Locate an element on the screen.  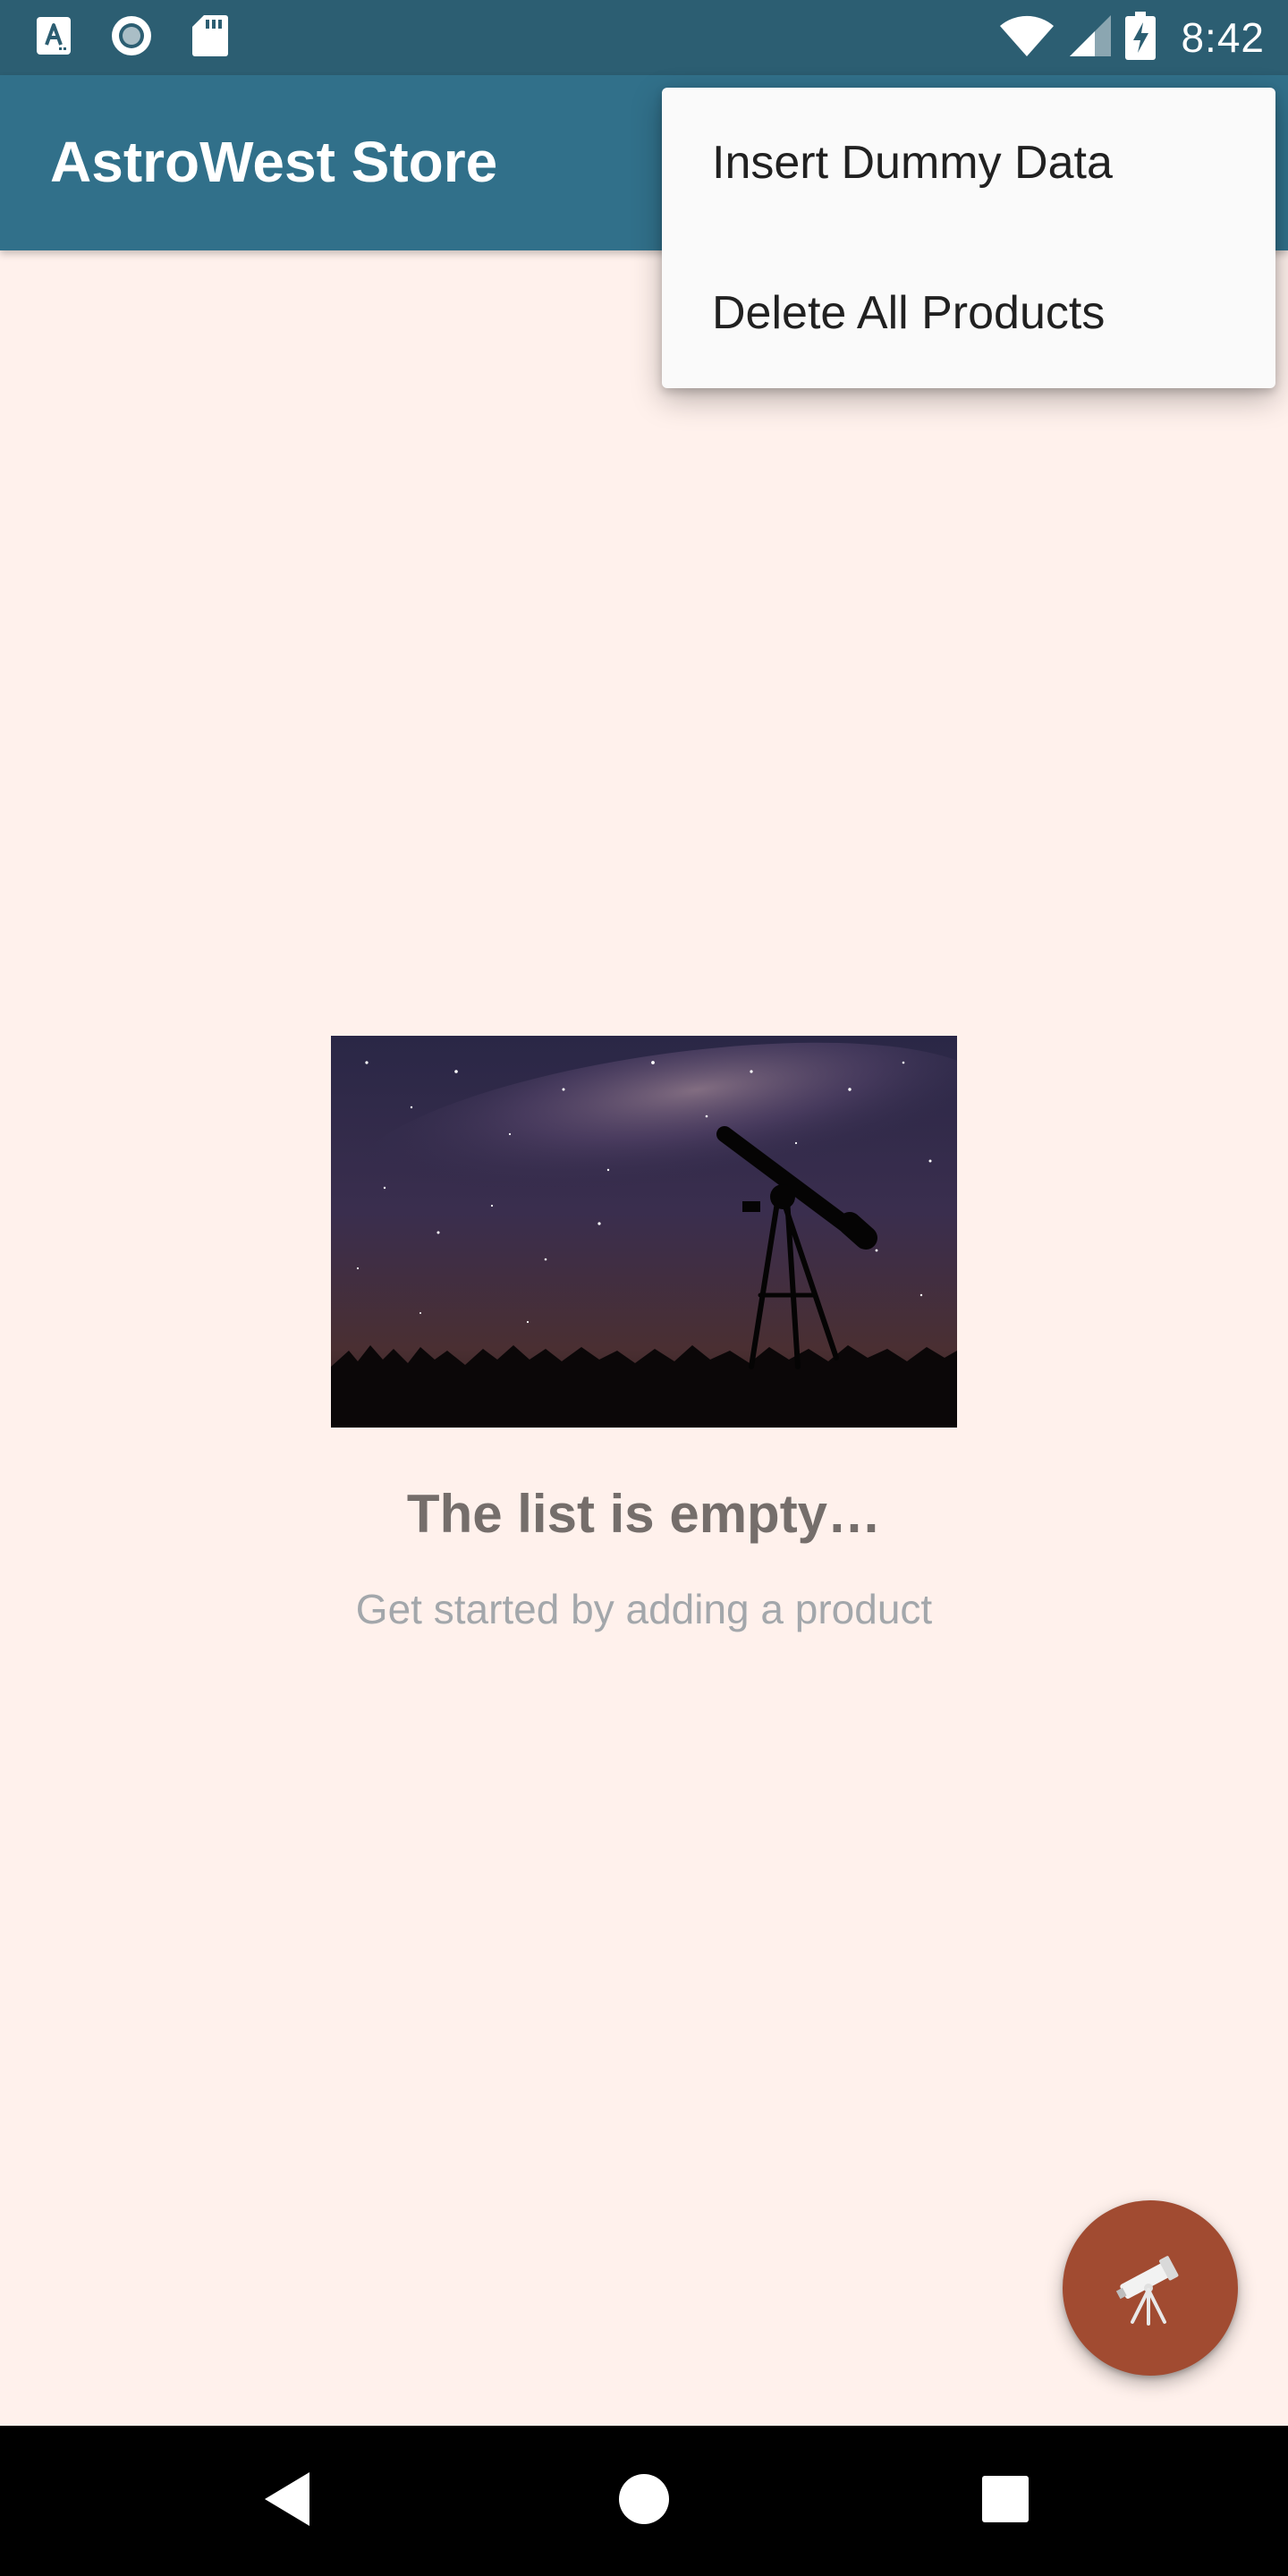
back-icon is located at coordinates (286, 2501).